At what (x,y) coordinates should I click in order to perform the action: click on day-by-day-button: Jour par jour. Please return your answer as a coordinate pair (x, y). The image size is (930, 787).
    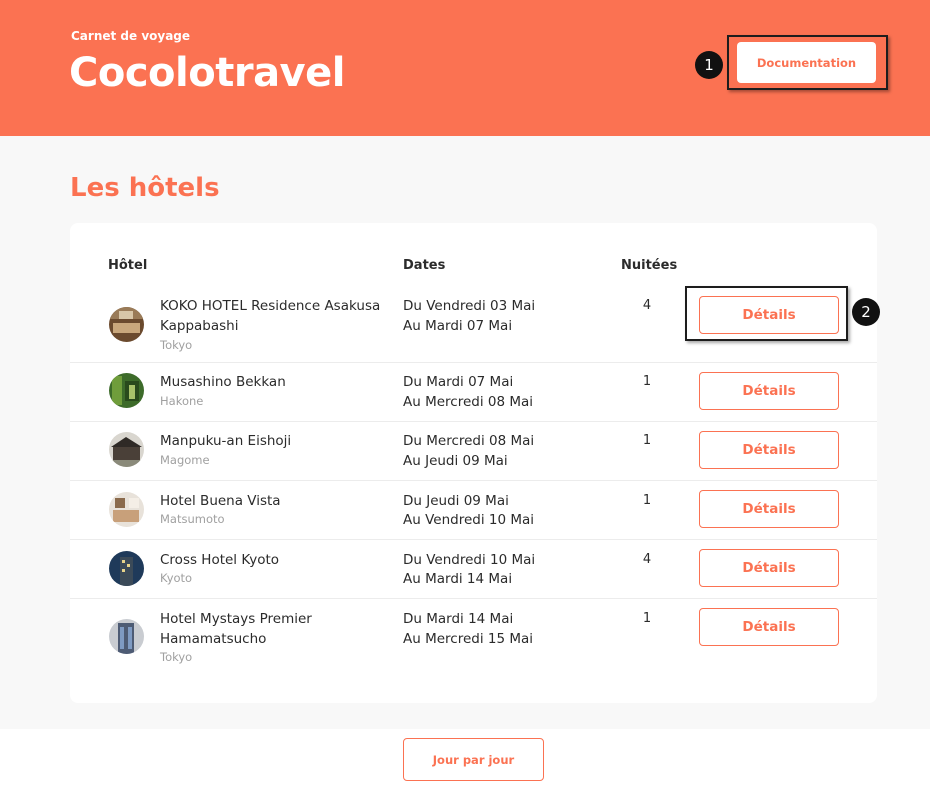
    Looking at the image, I should click on (473, 759).